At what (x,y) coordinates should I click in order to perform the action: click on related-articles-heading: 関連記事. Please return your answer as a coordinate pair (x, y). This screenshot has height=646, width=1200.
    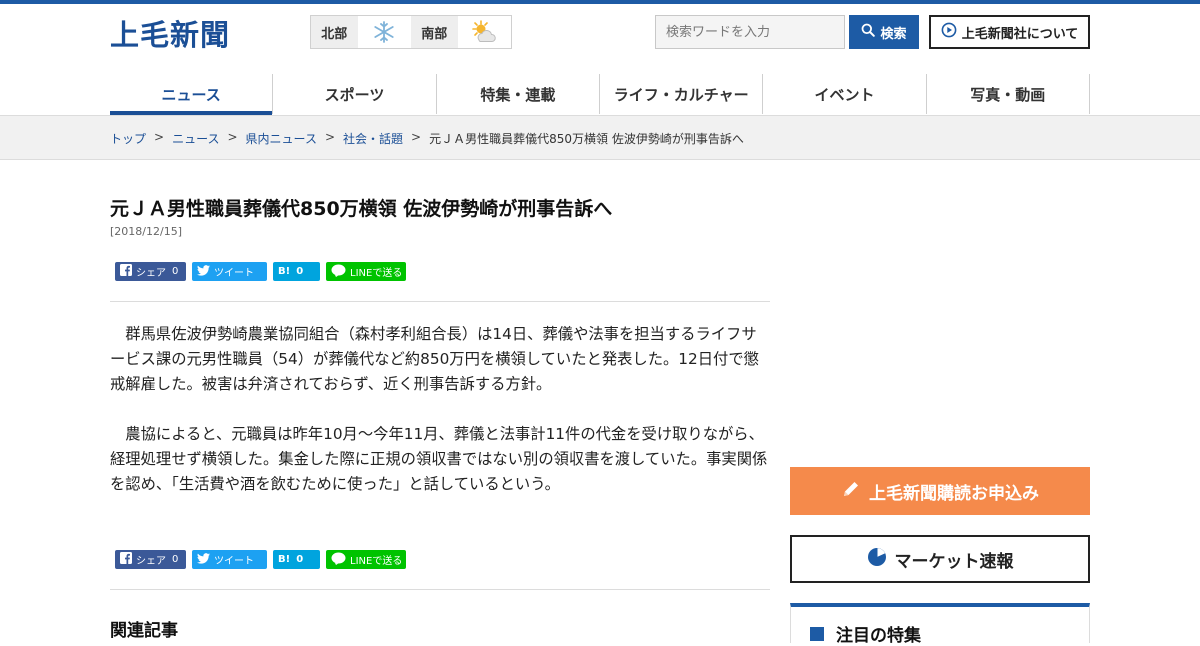
    Looking at the image, I should click on (144, 631).